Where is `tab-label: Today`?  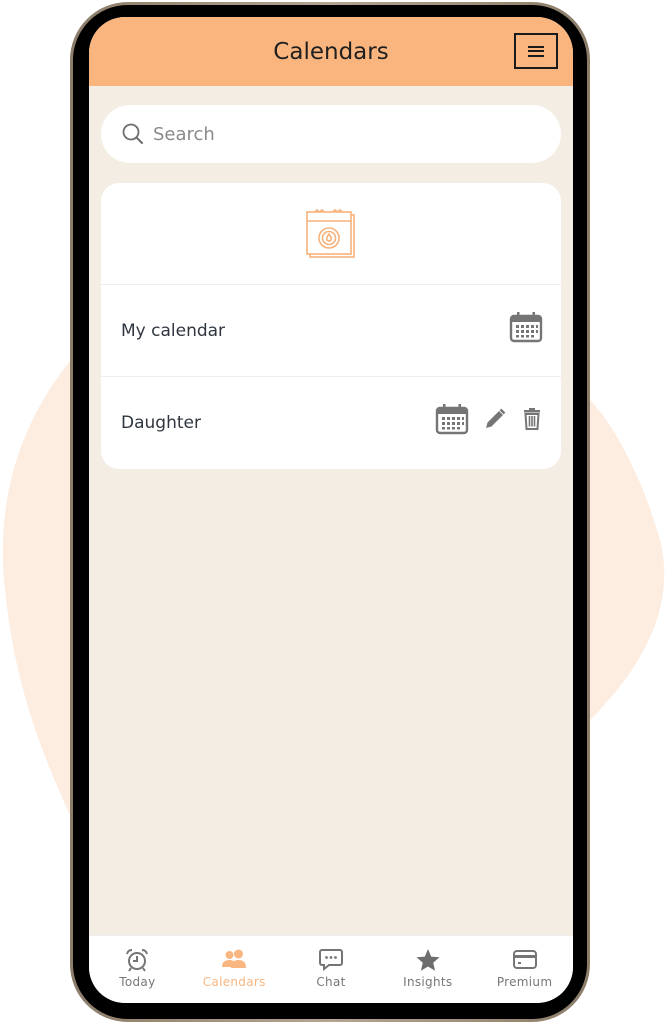 tab-label: Today is located at coordinates (137, 982).